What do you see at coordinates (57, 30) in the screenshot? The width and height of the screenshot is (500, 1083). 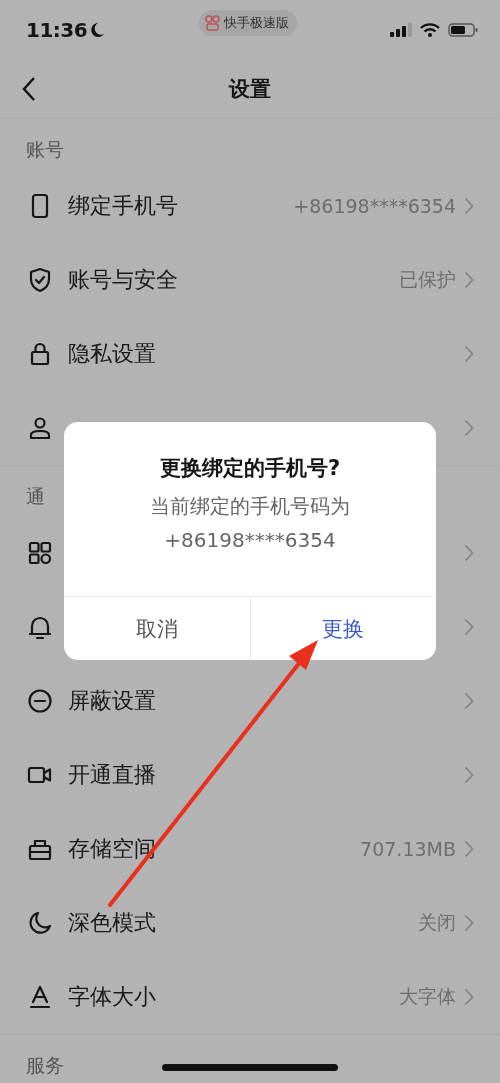 I see `status-time: 11:36` at bounding box center [57, 30].